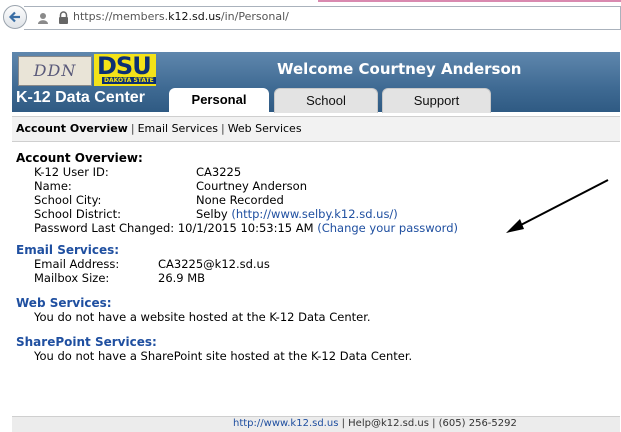 This screenshot has width=621, height=432. I want to click on school-district-label: School District:, so click(78, 214).